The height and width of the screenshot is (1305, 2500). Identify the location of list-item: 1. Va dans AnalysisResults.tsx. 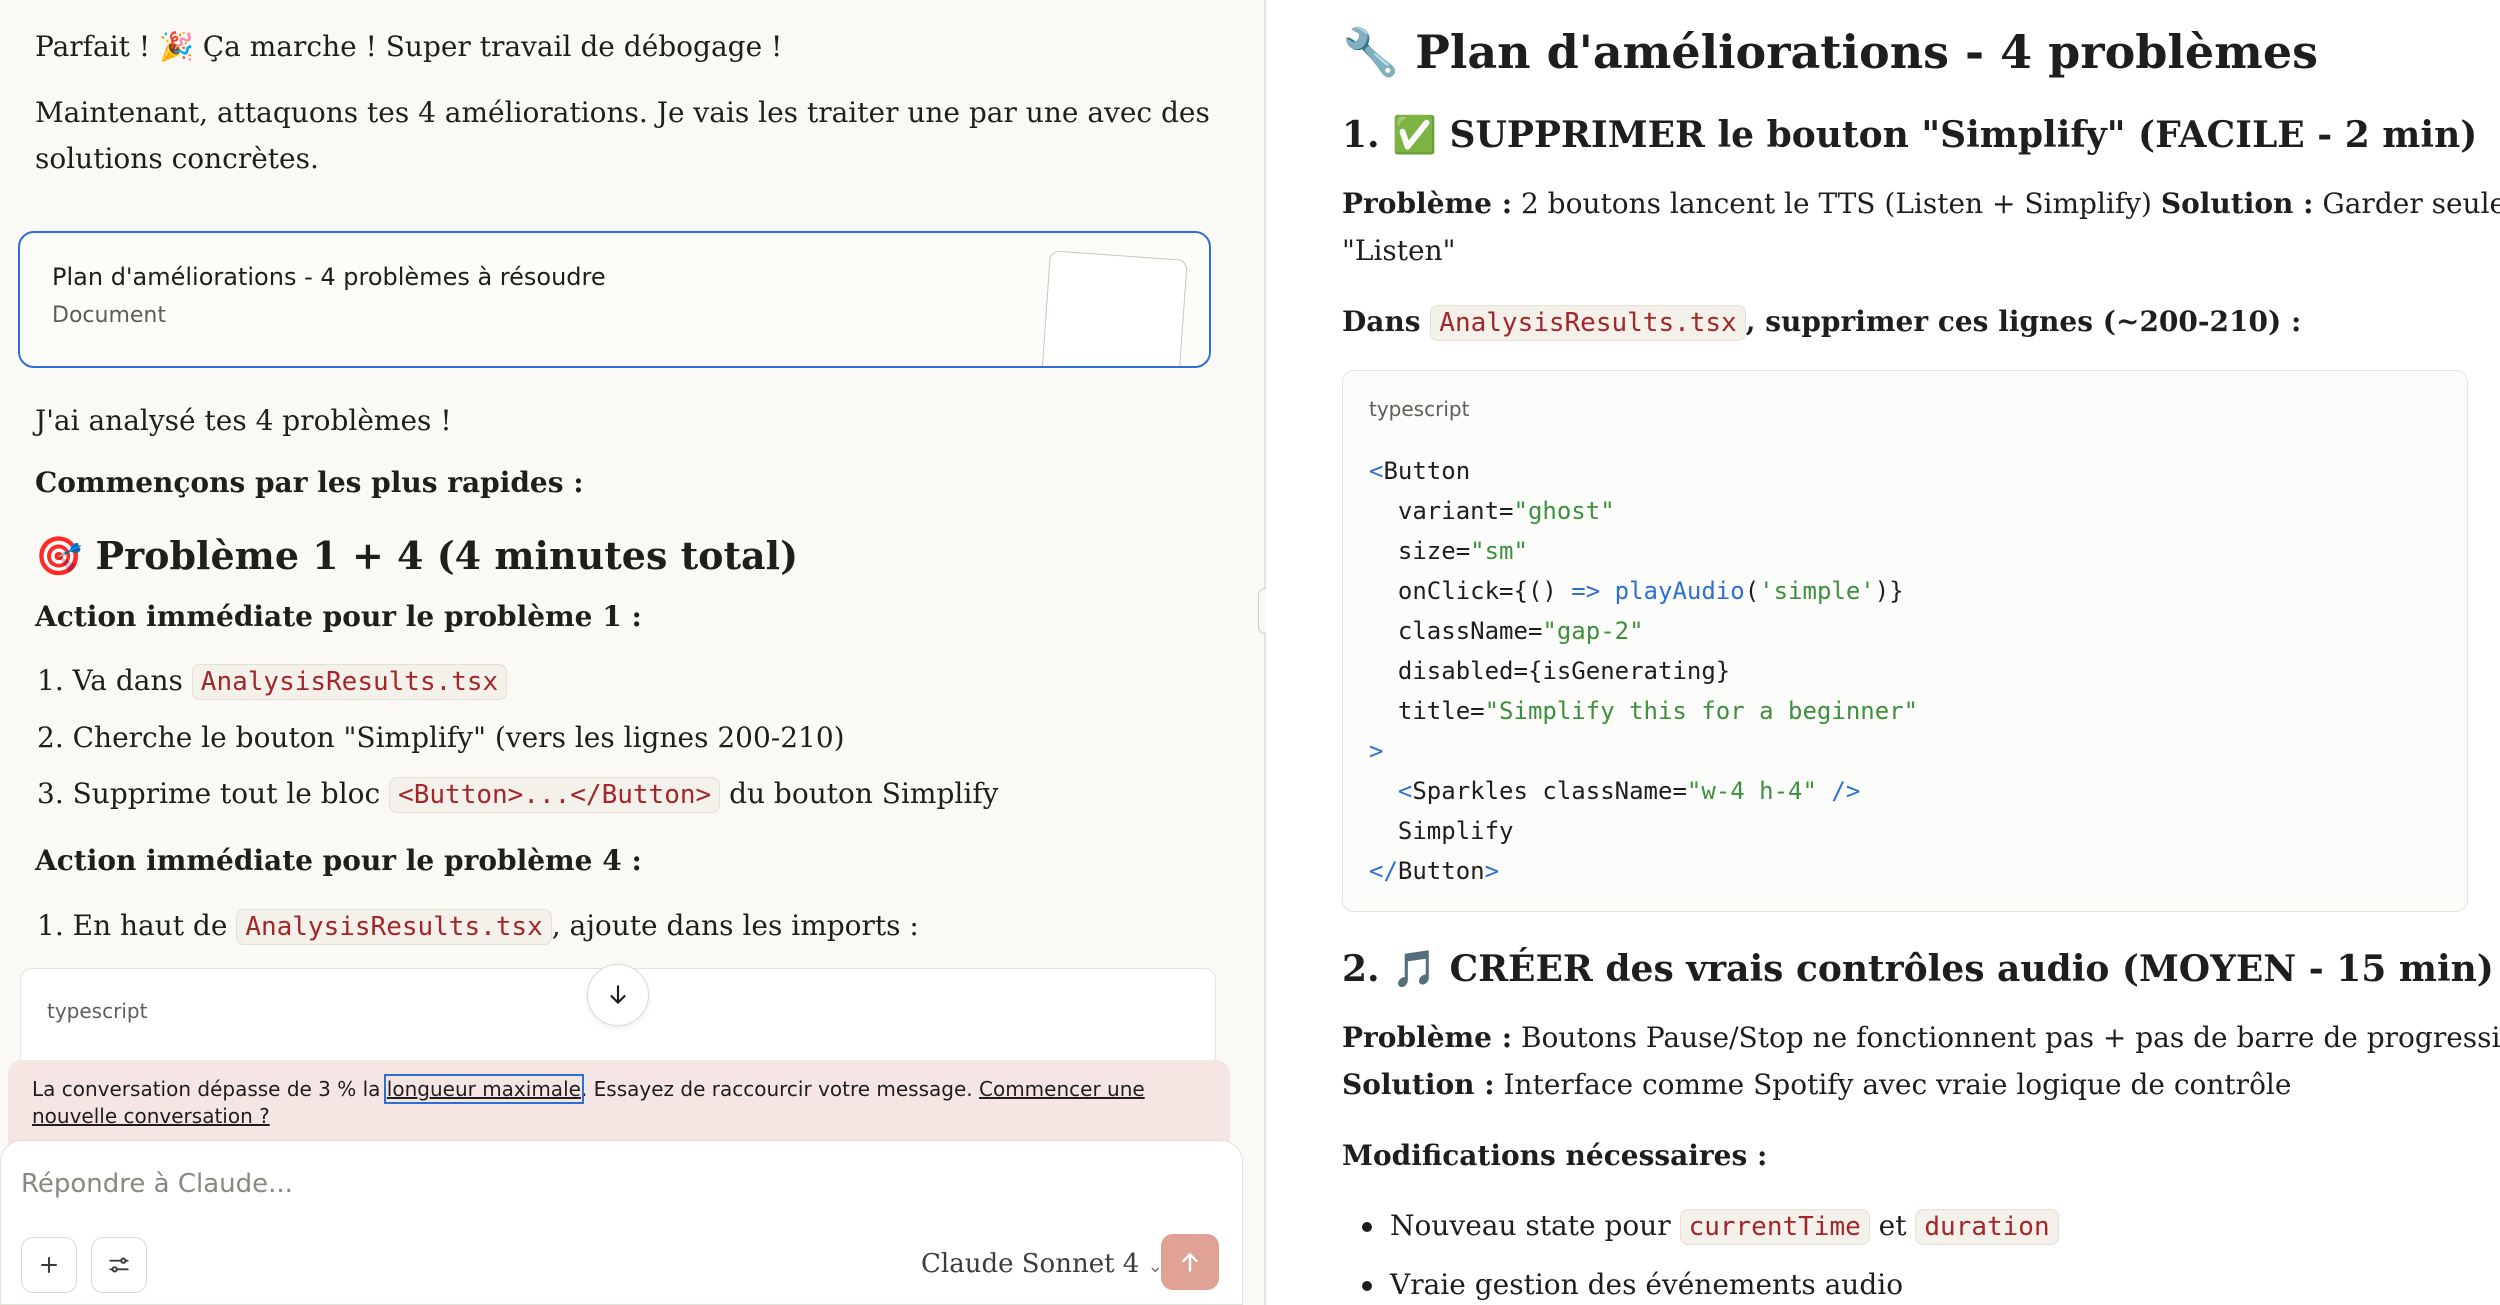
(518, 681).